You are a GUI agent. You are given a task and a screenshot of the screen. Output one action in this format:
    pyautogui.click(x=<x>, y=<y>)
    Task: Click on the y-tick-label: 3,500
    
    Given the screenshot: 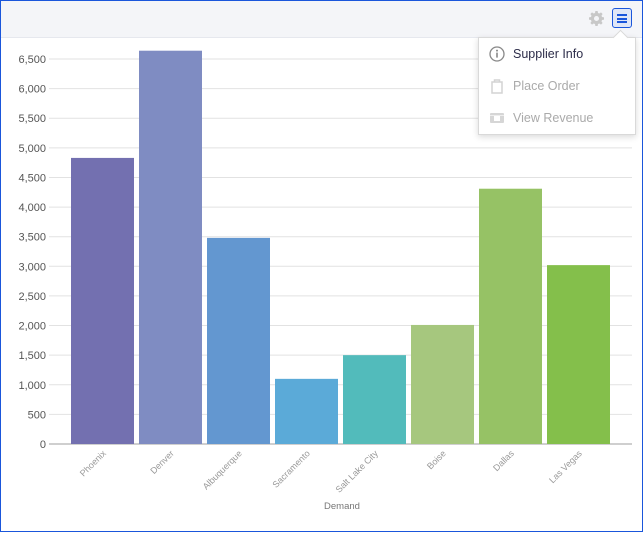 What is the action you would take?
    pyautogui.click(x=32, y=238)
    